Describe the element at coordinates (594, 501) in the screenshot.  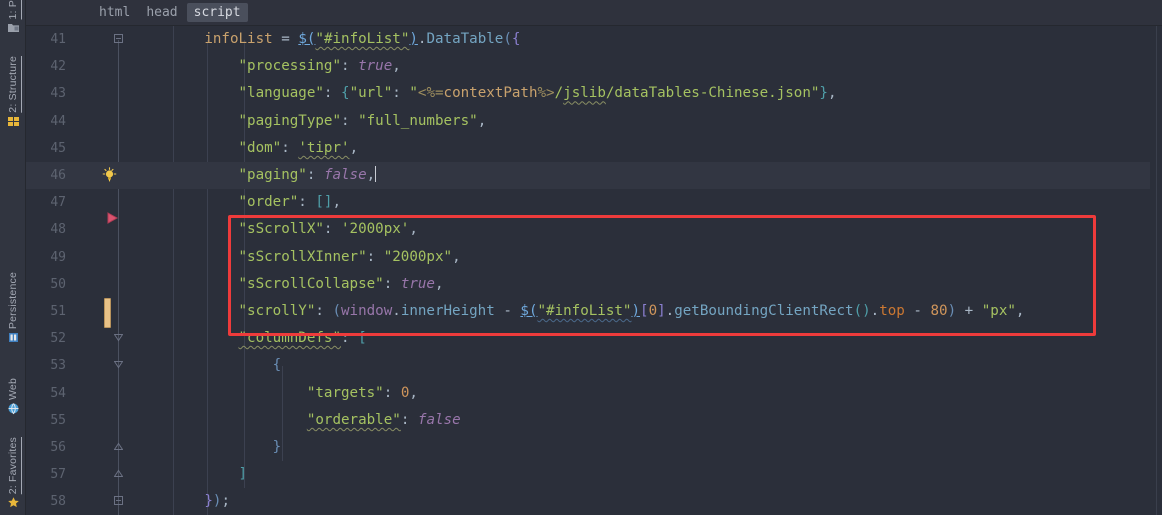
I see `code-line-row: 58 });` at that location.